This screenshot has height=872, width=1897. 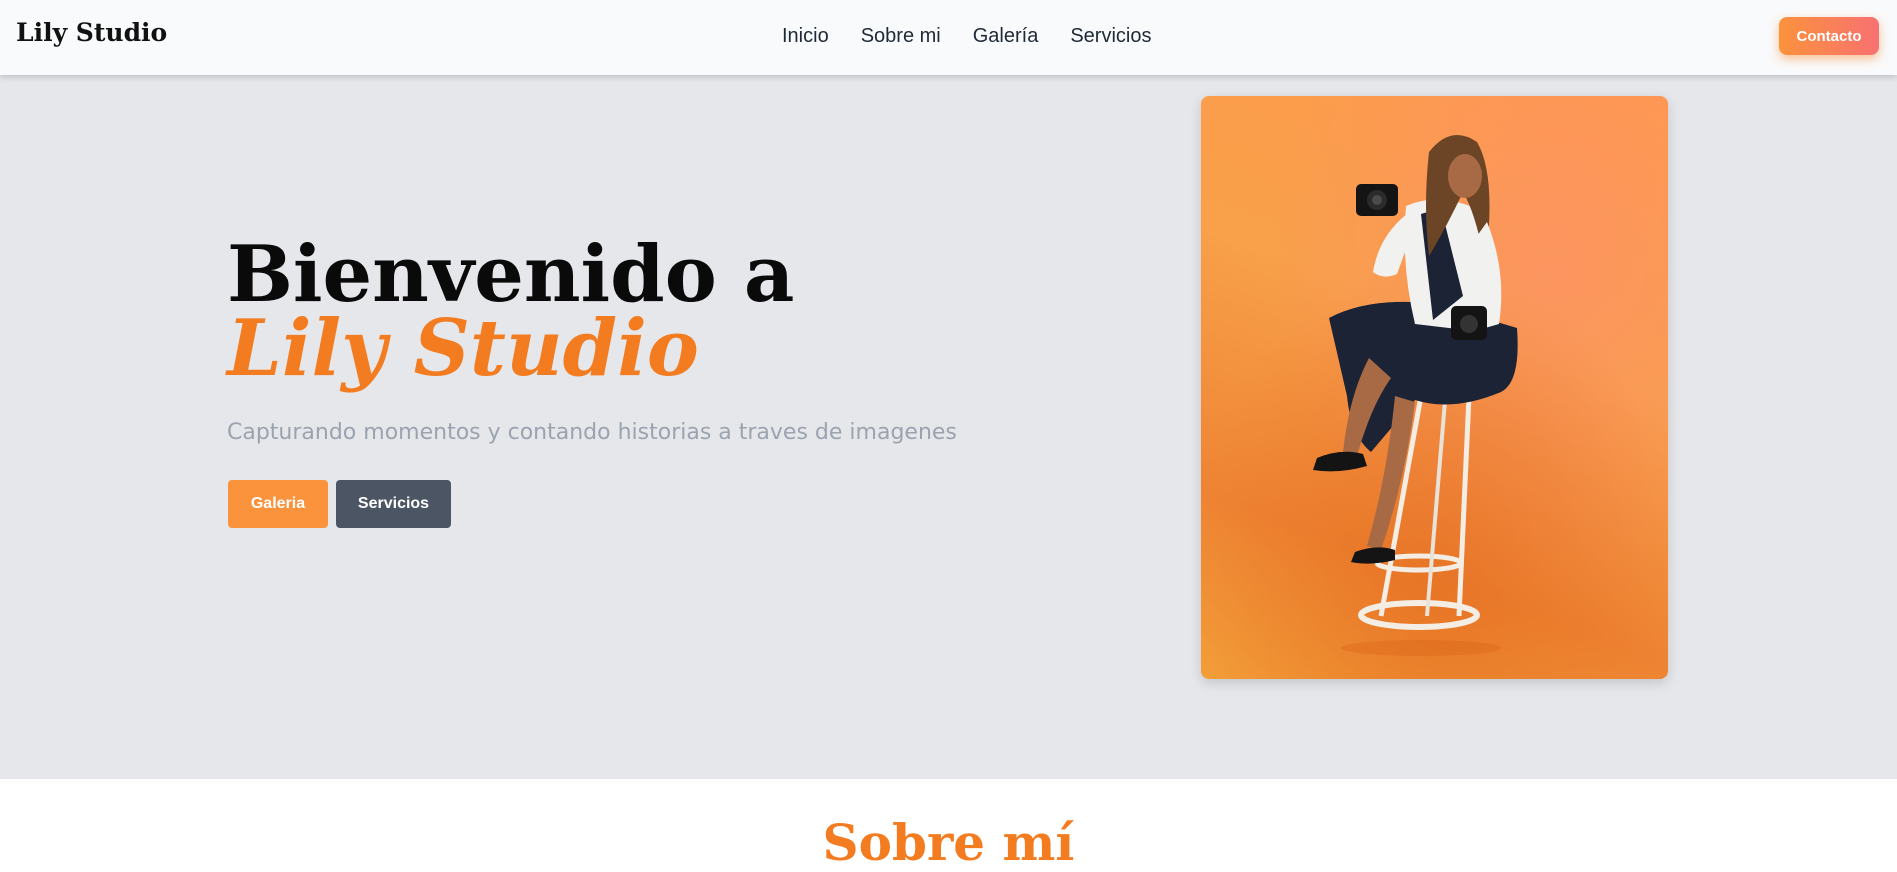 I want to click on nav-links: Inicio Sobre mi Galería Servicios, so click(x=982, y=36).